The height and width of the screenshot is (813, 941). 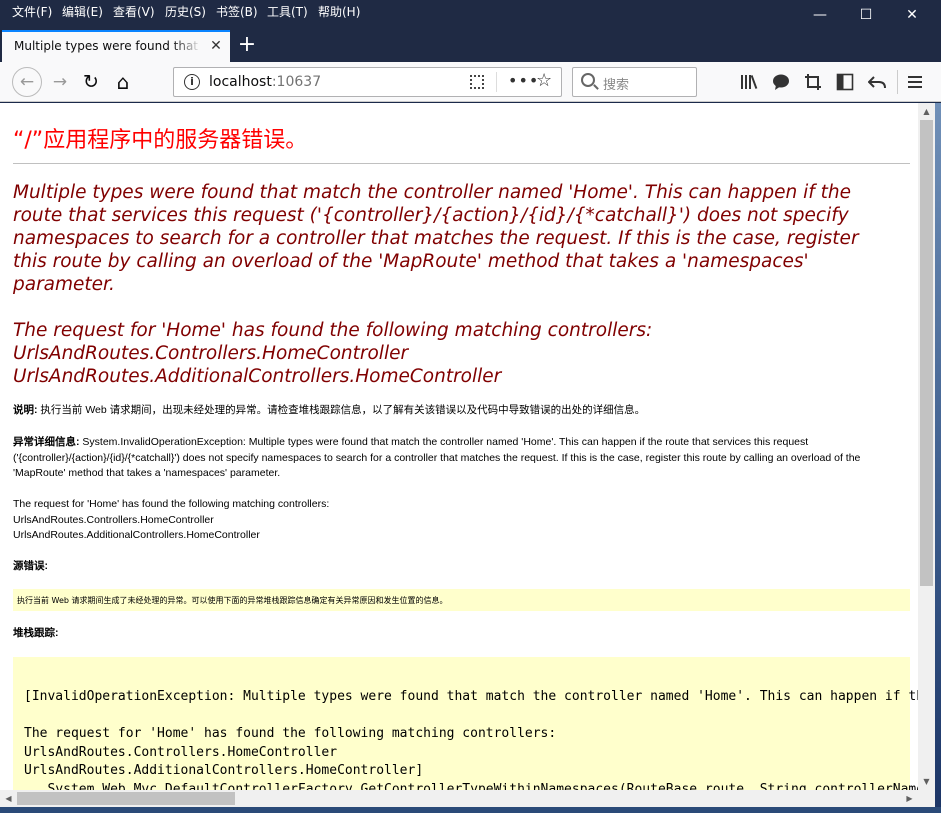 What do you see at coordinates (216, 46) in the screenshot?
I see `tab-close-icon: ✕` at bounding box center [216, 46].